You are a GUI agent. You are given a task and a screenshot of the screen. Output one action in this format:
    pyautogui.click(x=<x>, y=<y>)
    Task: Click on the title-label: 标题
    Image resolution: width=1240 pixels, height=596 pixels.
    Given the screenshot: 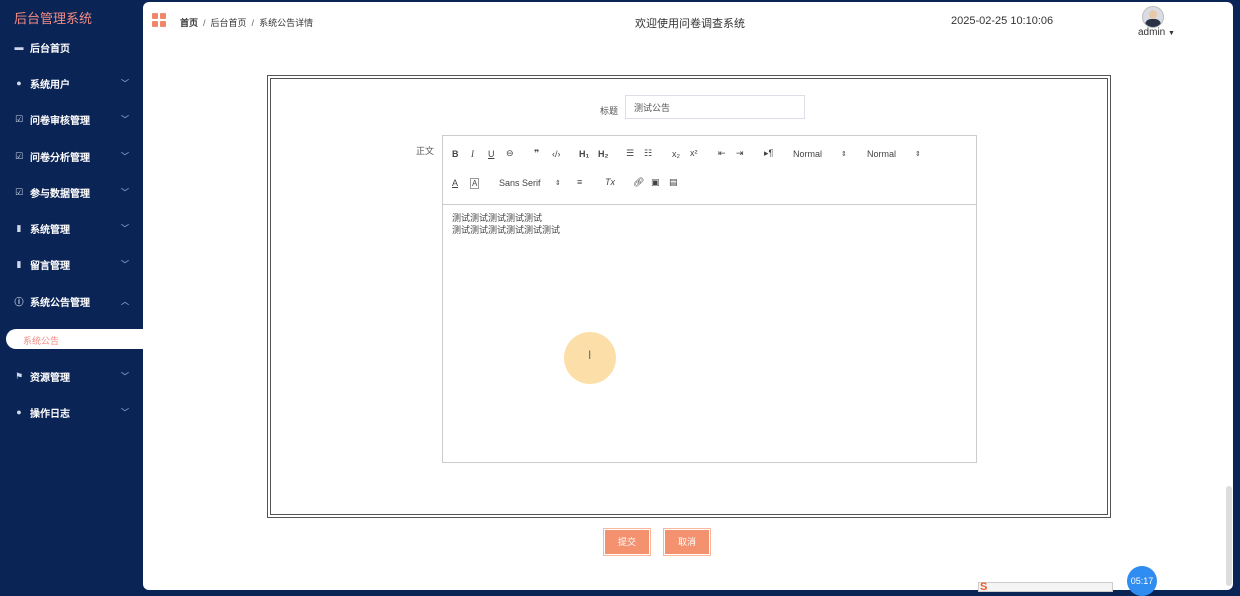 What is the action you would take?
    pyautogui.click(x=609, y=111)
    